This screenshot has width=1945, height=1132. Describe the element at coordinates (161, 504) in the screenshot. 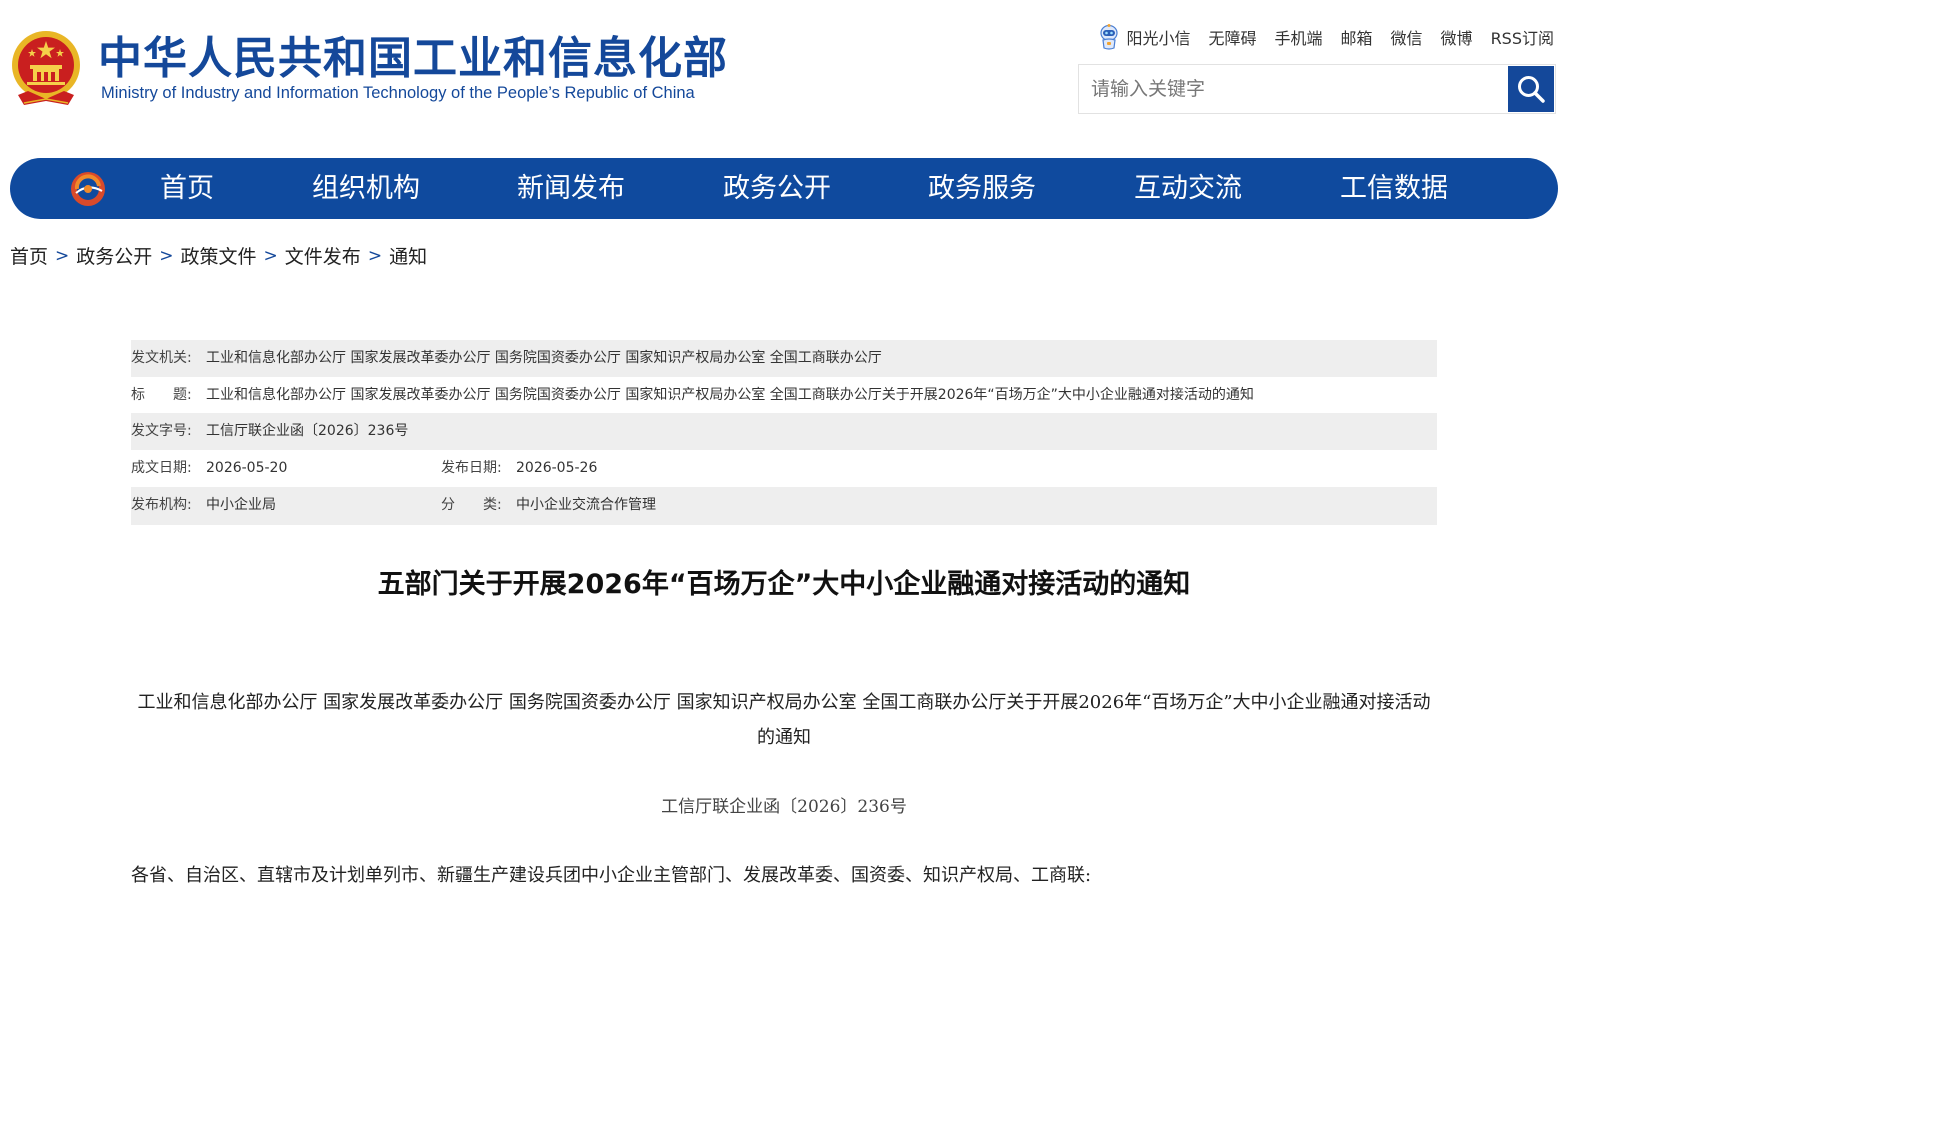

I see `organization-label: 发布机构:` at that location.